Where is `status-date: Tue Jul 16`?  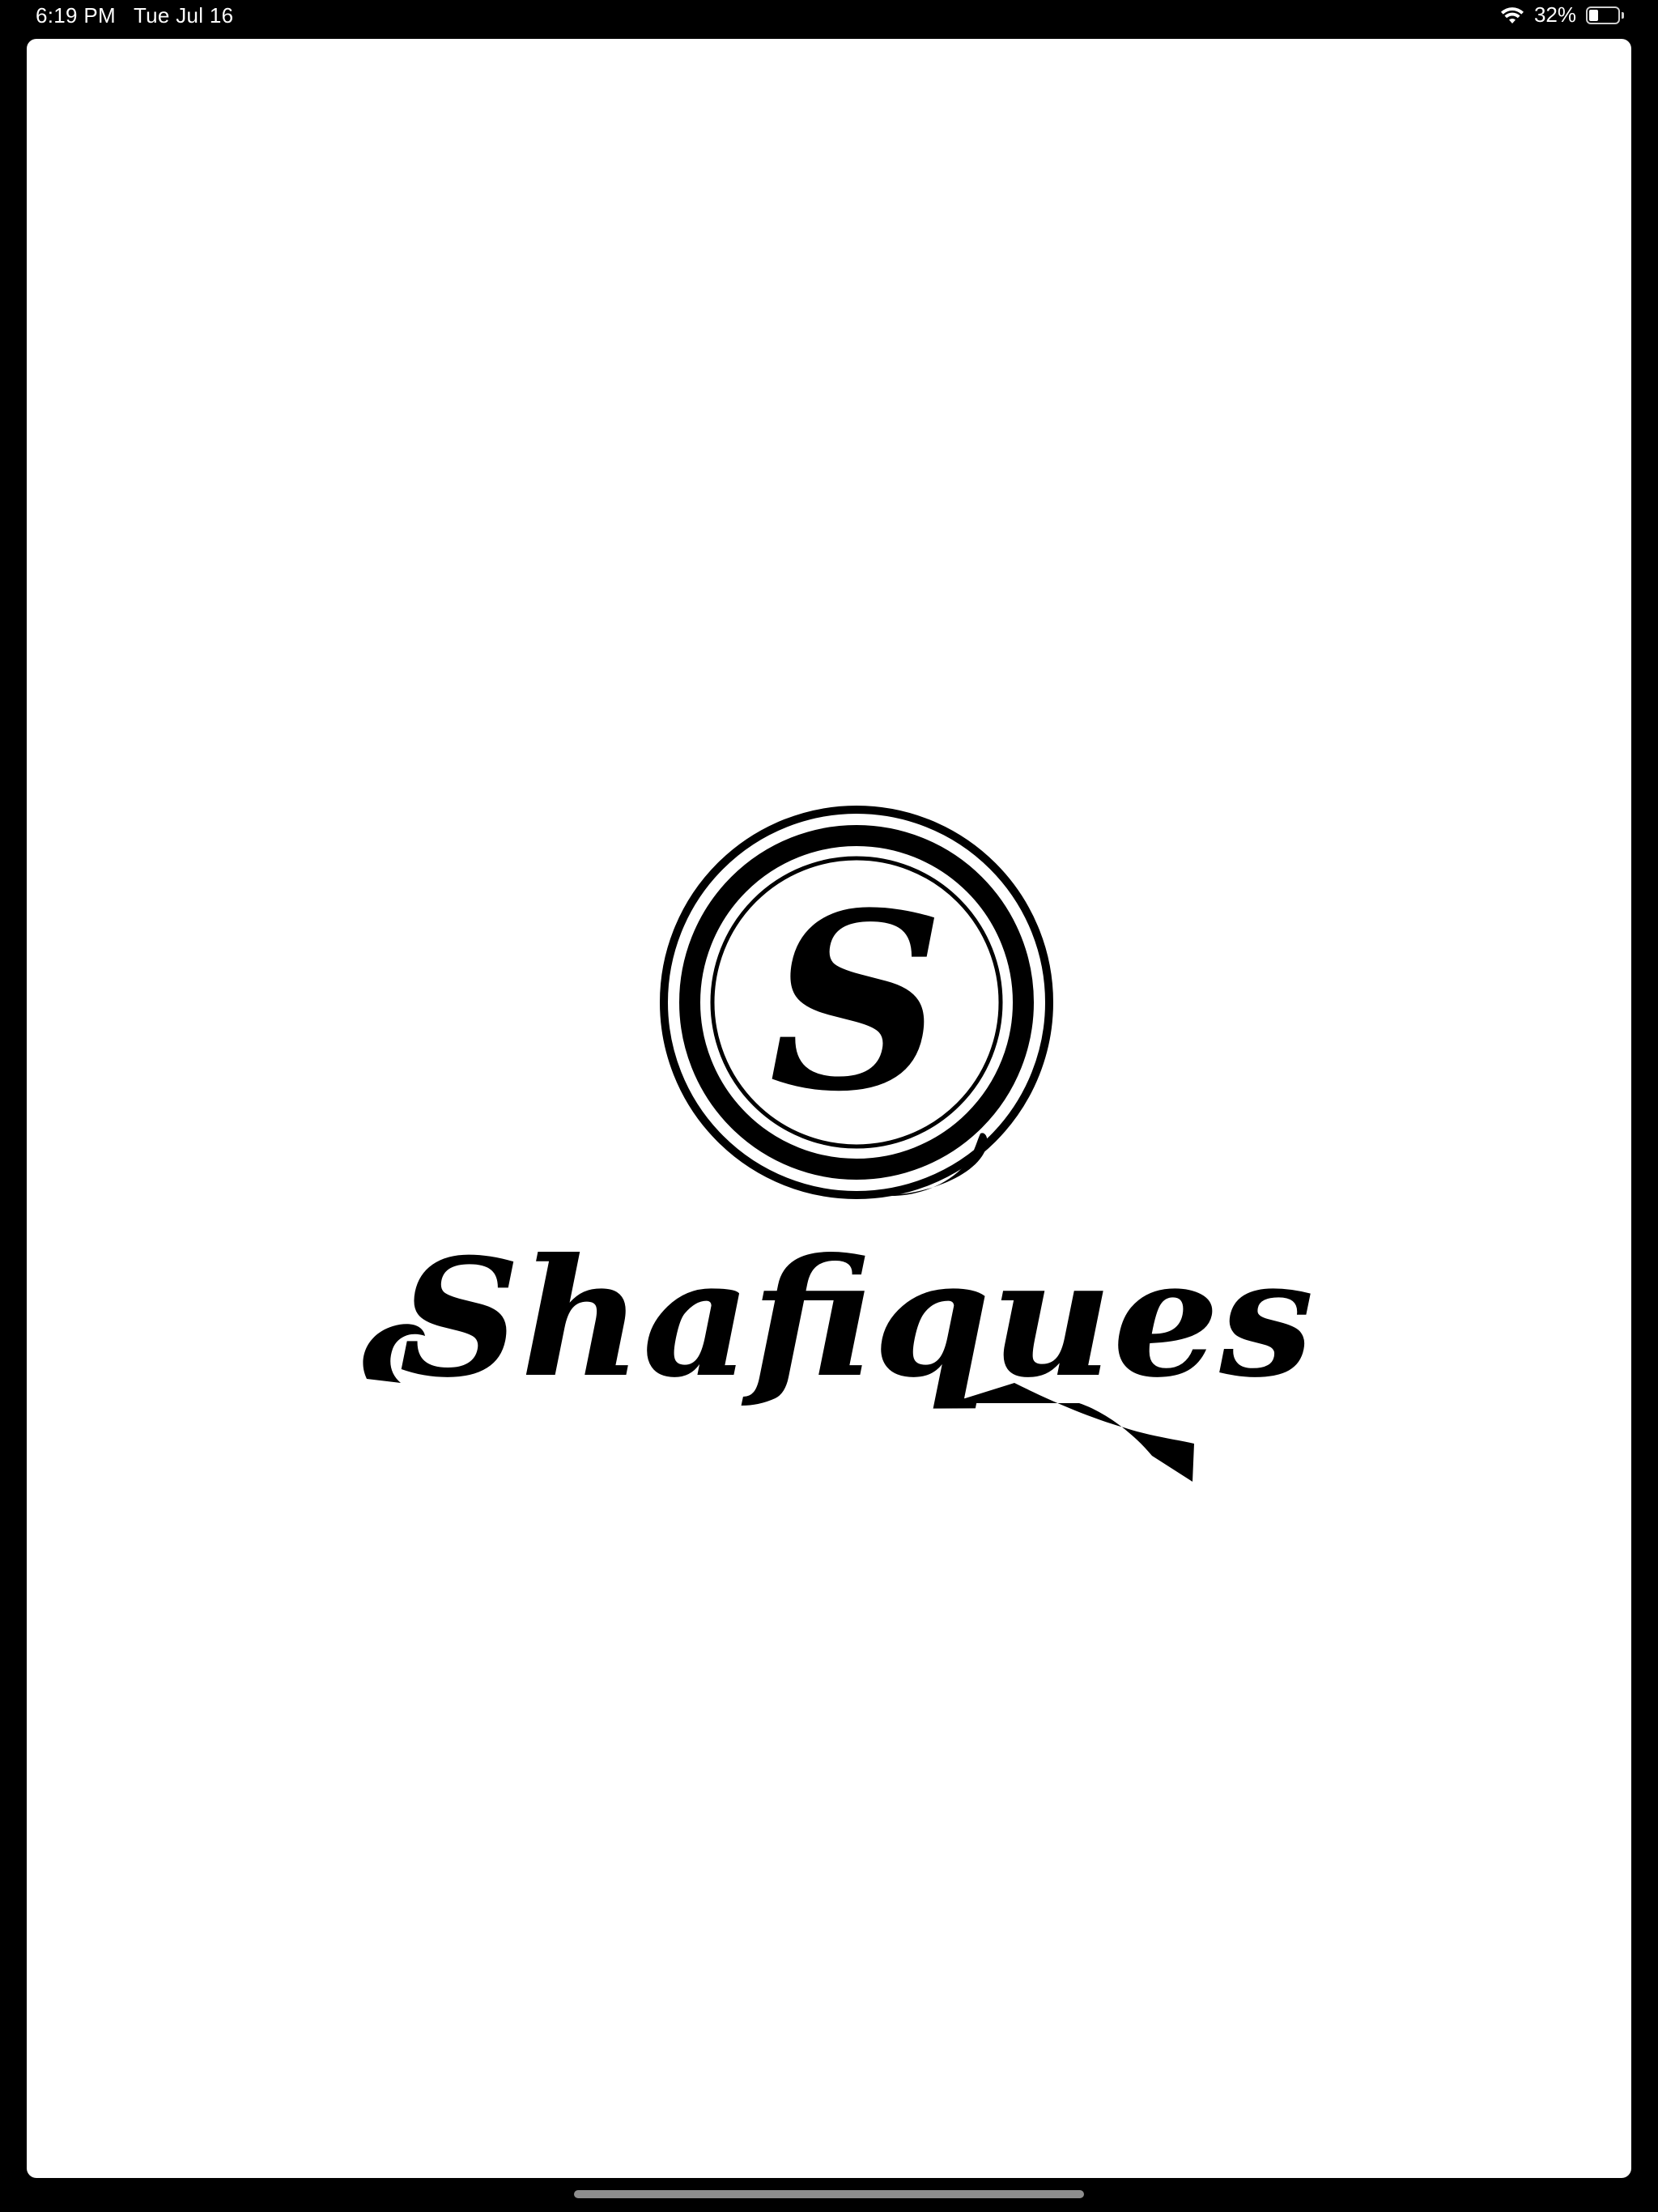
status-date: Tue Jul 16 is located at coordinates (183, 16).